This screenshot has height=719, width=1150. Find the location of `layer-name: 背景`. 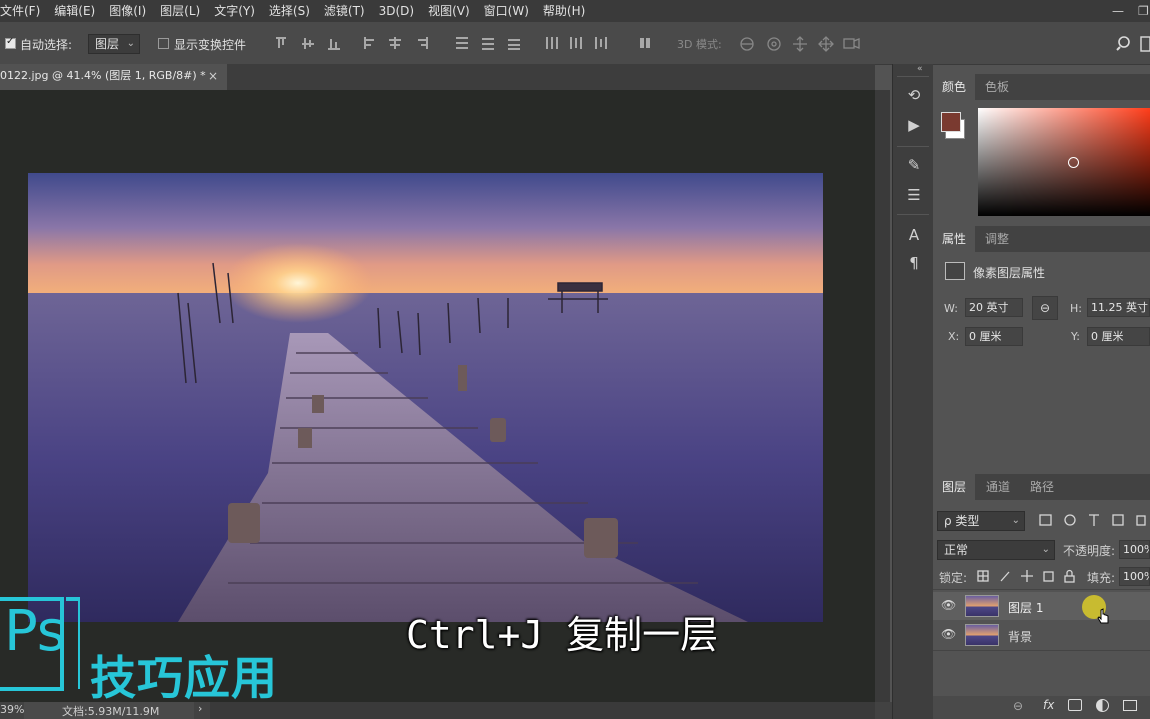

layer-name: 背景 is located at coordinates (1020, 637).